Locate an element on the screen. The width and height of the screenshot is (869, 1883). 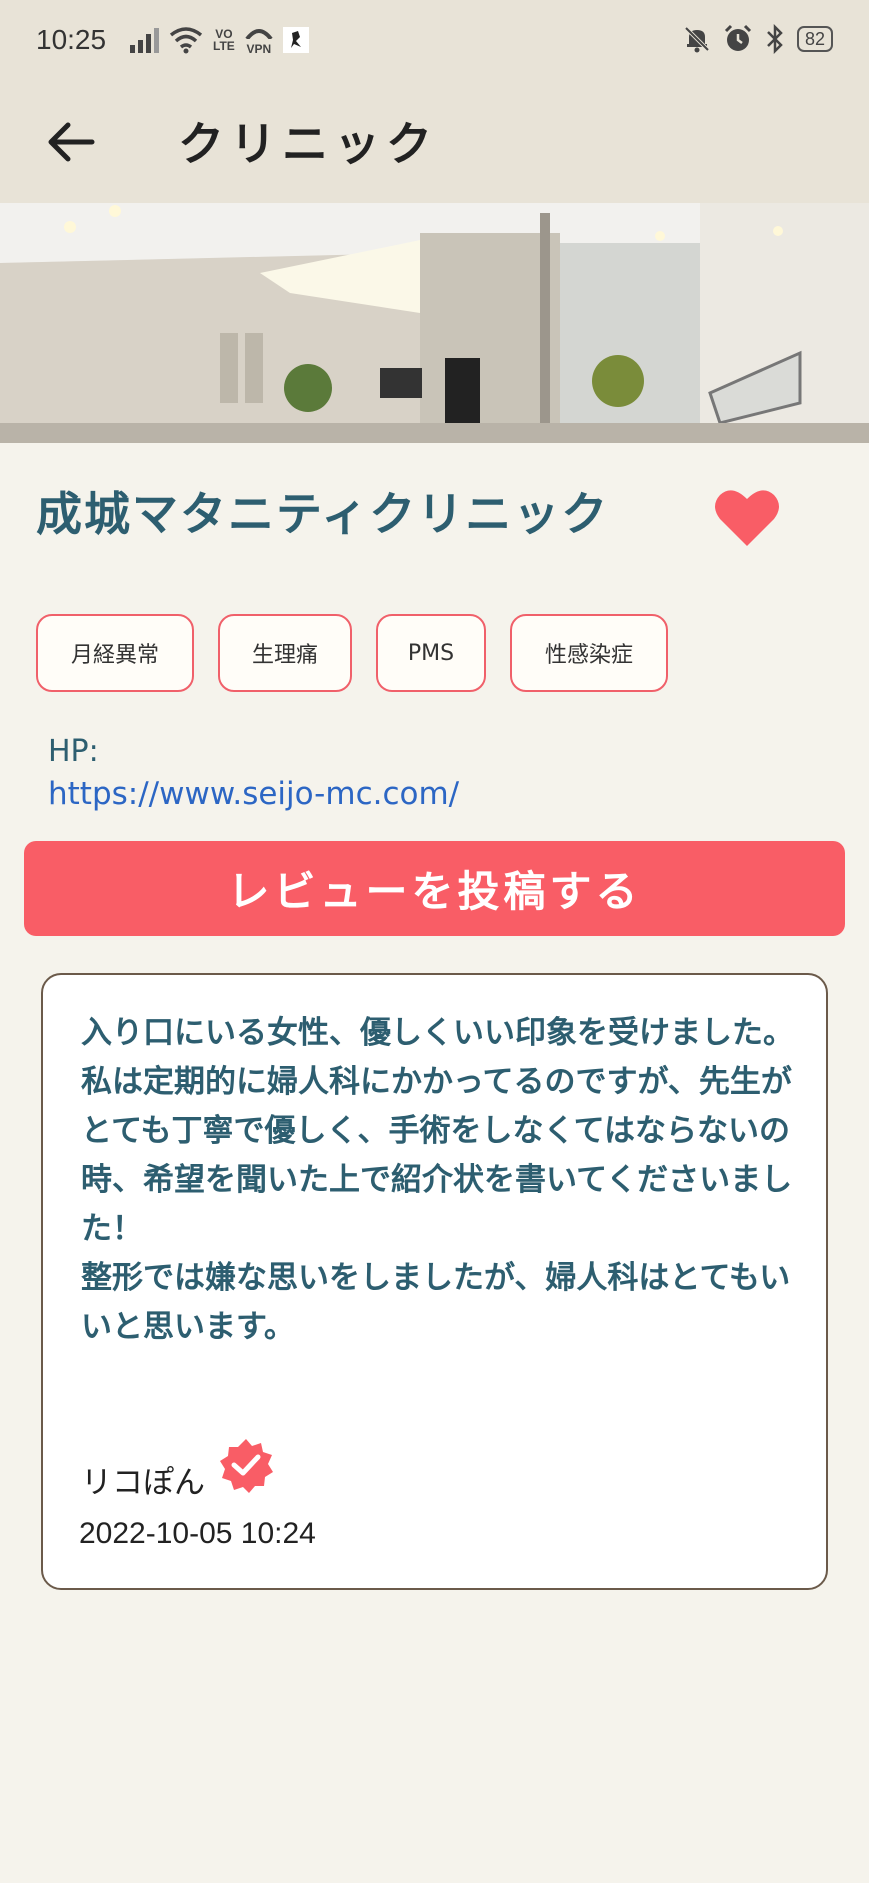
status-icons-left: VO LTE VPN is located at coordinates (219, 39).